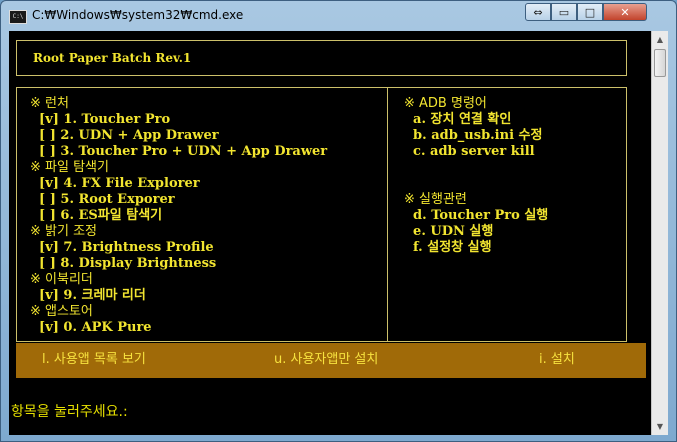 The image size is (677, 442). Describe the element at coordinates (457, 120) in the screenshot. I see `menu-item: a. 장치 연결 확인` at that location.